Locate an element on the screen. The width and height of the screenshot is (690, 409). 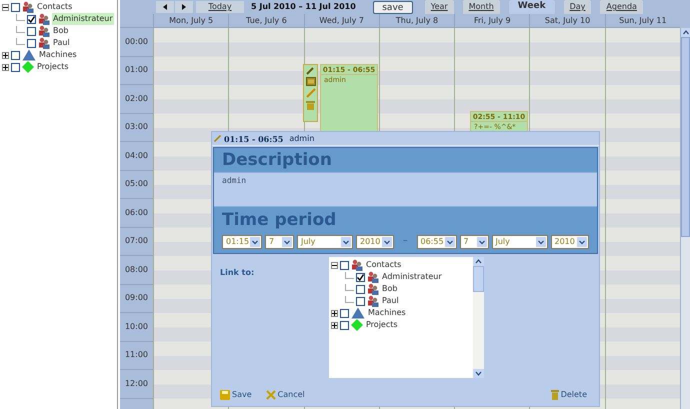
cancel-button: Cancel is located at coordinates (285, 395).